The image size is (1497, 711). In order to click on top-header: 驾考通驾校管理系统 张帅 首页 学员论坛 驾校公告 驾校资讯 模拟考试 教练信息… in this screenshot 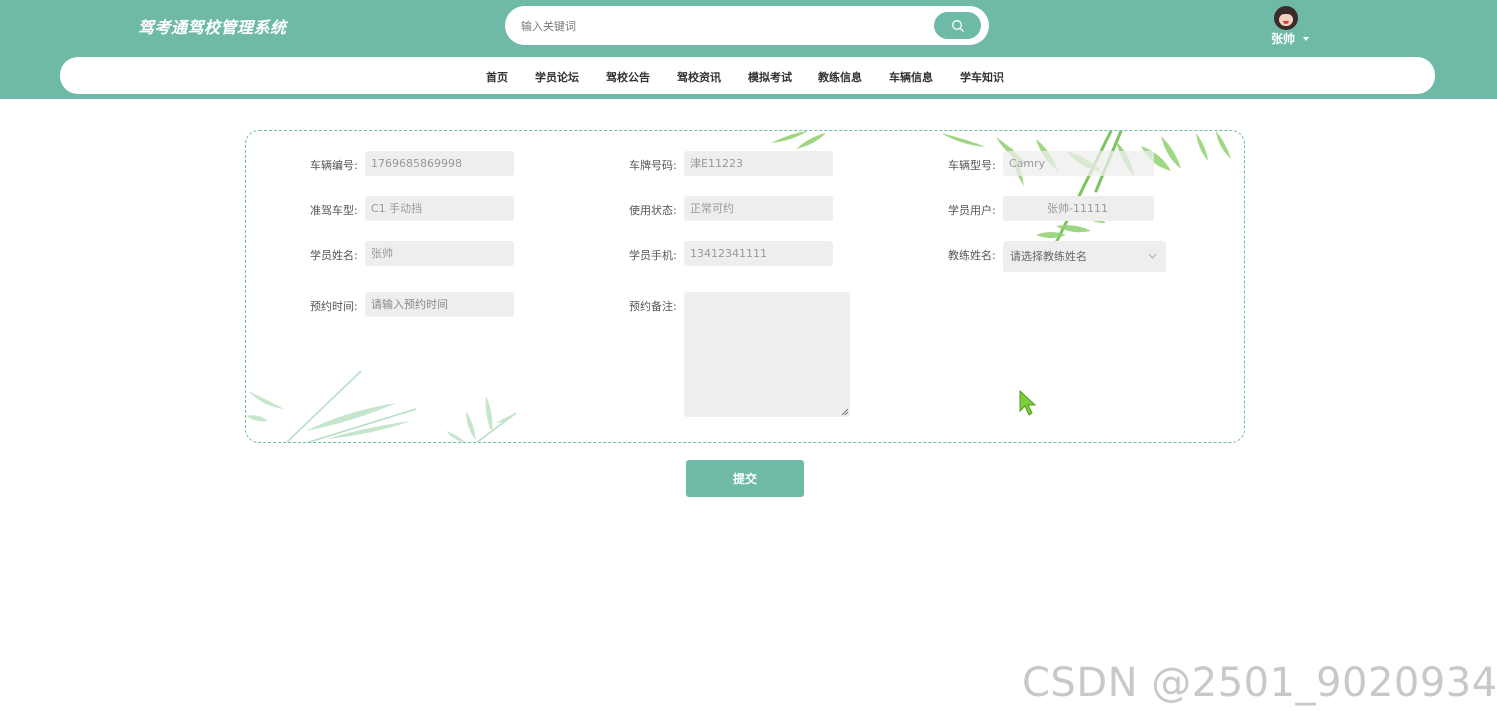, I will do `click(748, 49)`.